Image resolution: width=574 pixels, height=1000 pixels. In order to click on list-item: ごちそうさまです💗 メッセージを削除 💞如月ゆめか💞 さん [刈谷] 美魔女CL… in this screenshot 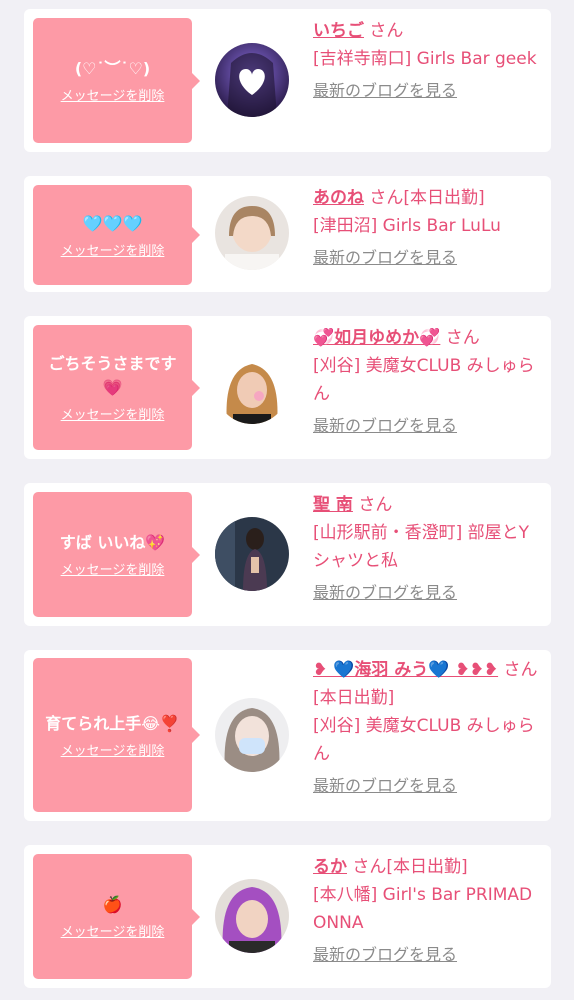, I will do `click(287, 387)`.